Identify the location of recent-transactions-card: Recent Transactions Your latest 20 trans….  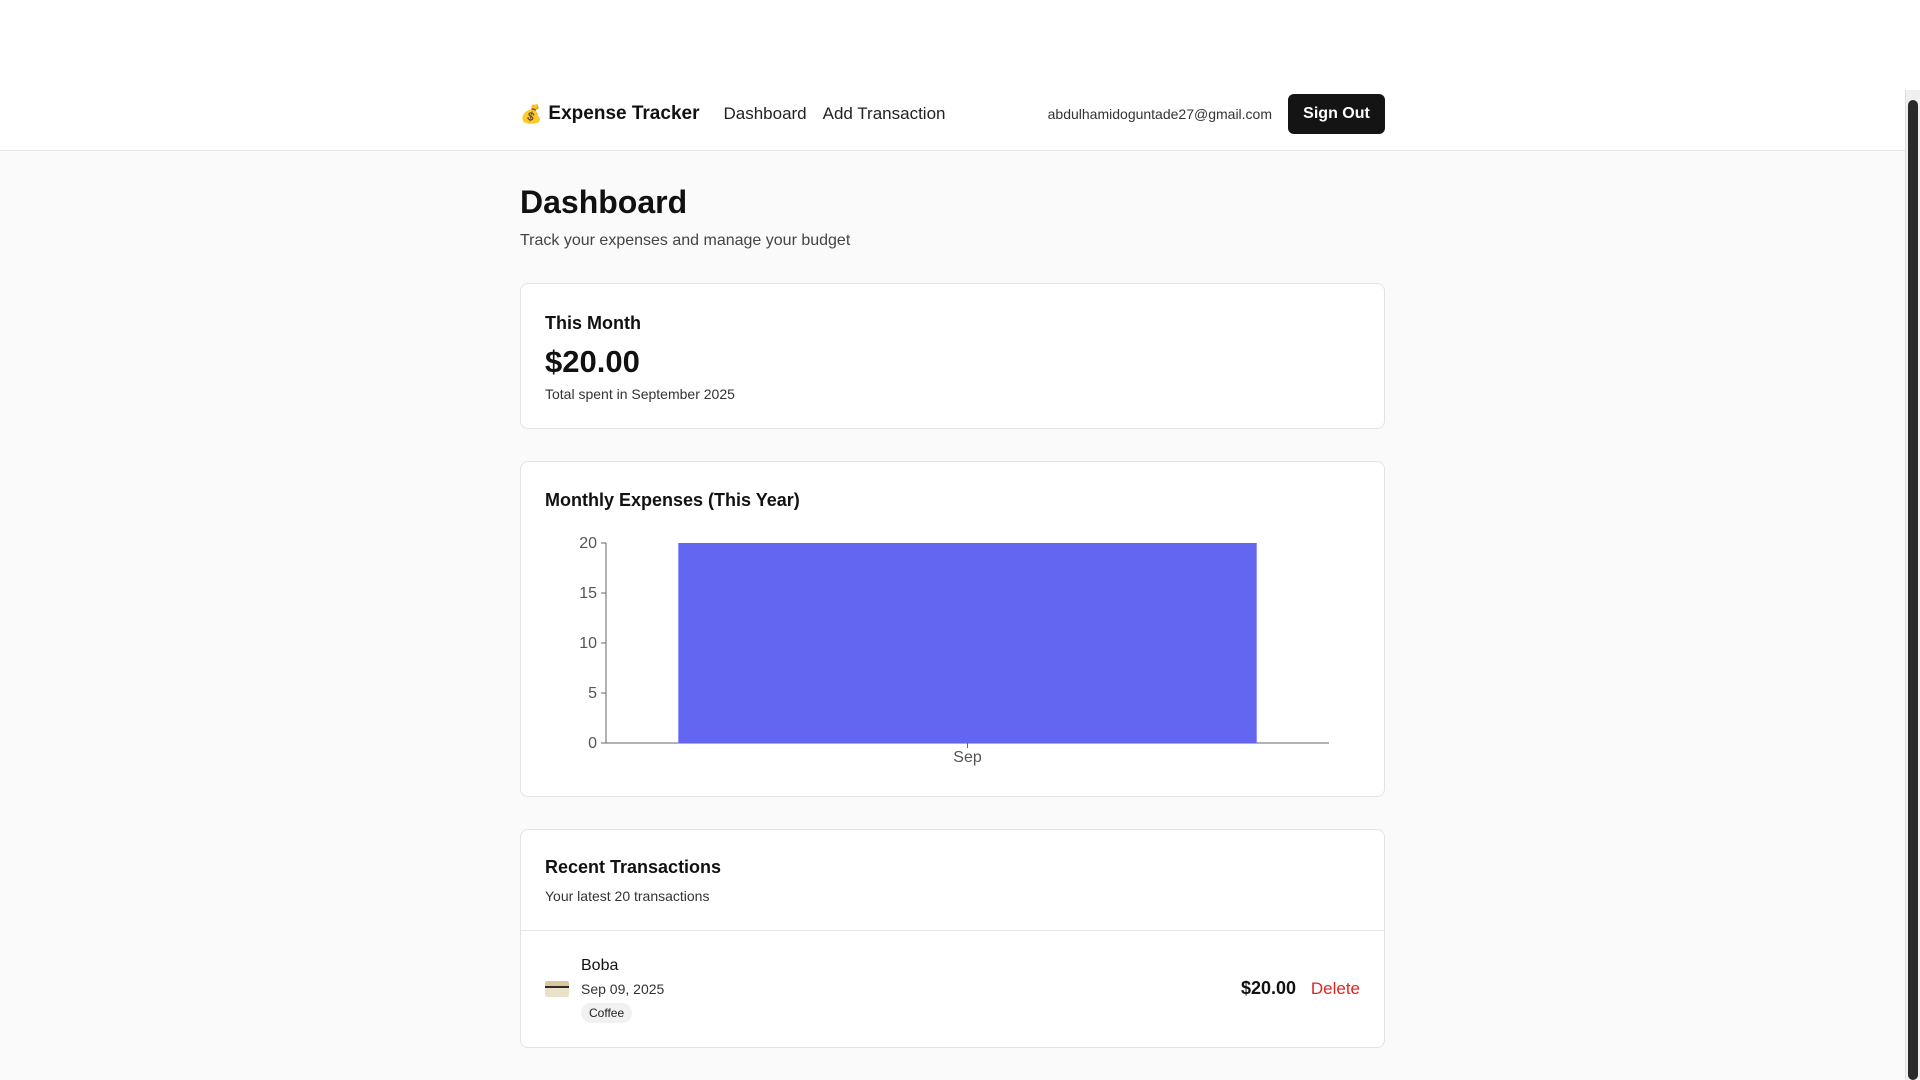
(952, 938).